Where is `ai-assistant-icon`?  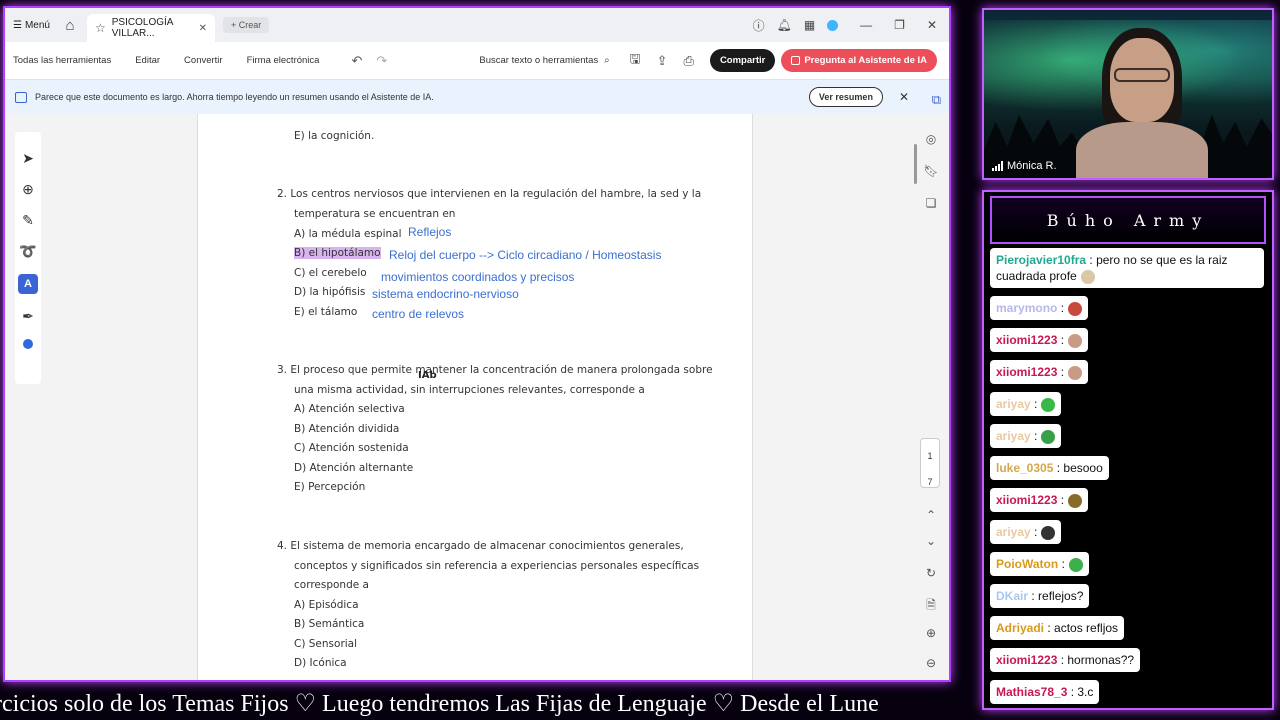
ai-assistant-icon is located at coordinates (833, 25).